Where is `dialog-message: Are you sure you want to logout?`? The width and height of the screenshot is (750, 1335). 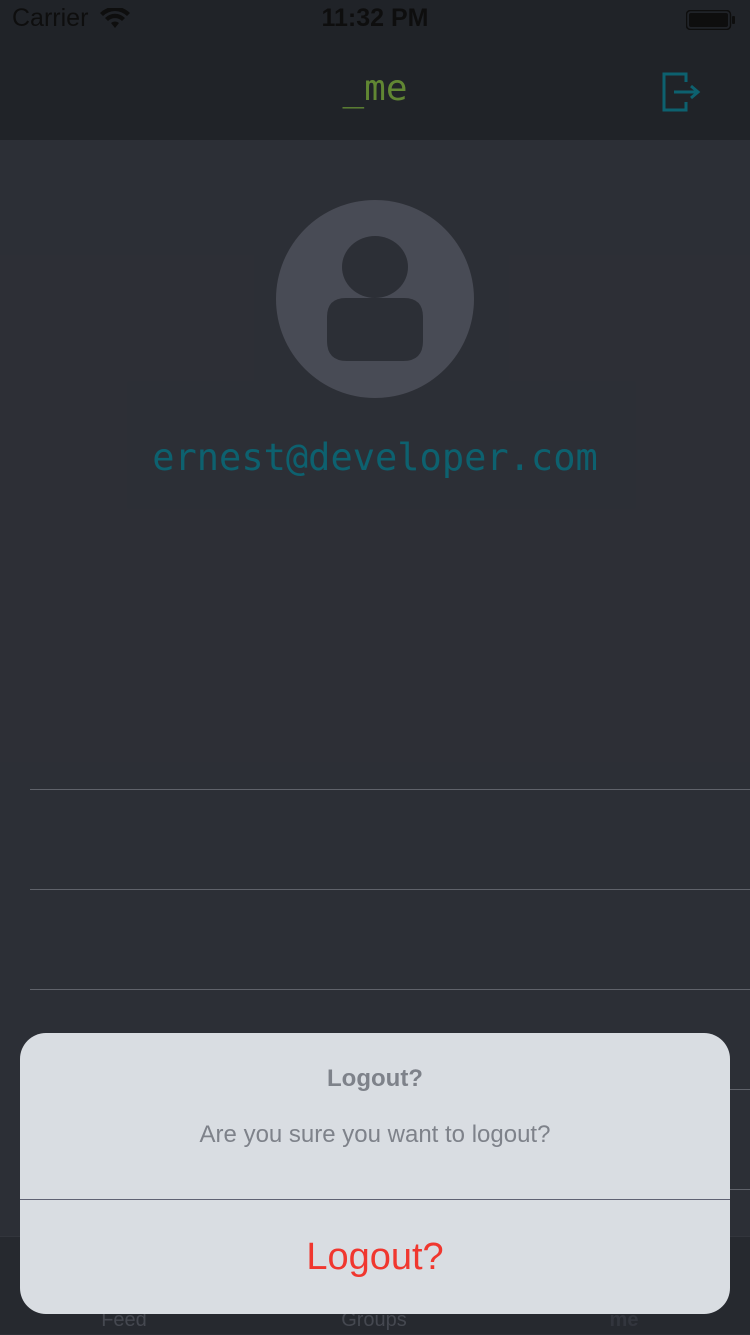 dialog-message: Are you sure you want to logout? is located at coordinates (375, 1134).